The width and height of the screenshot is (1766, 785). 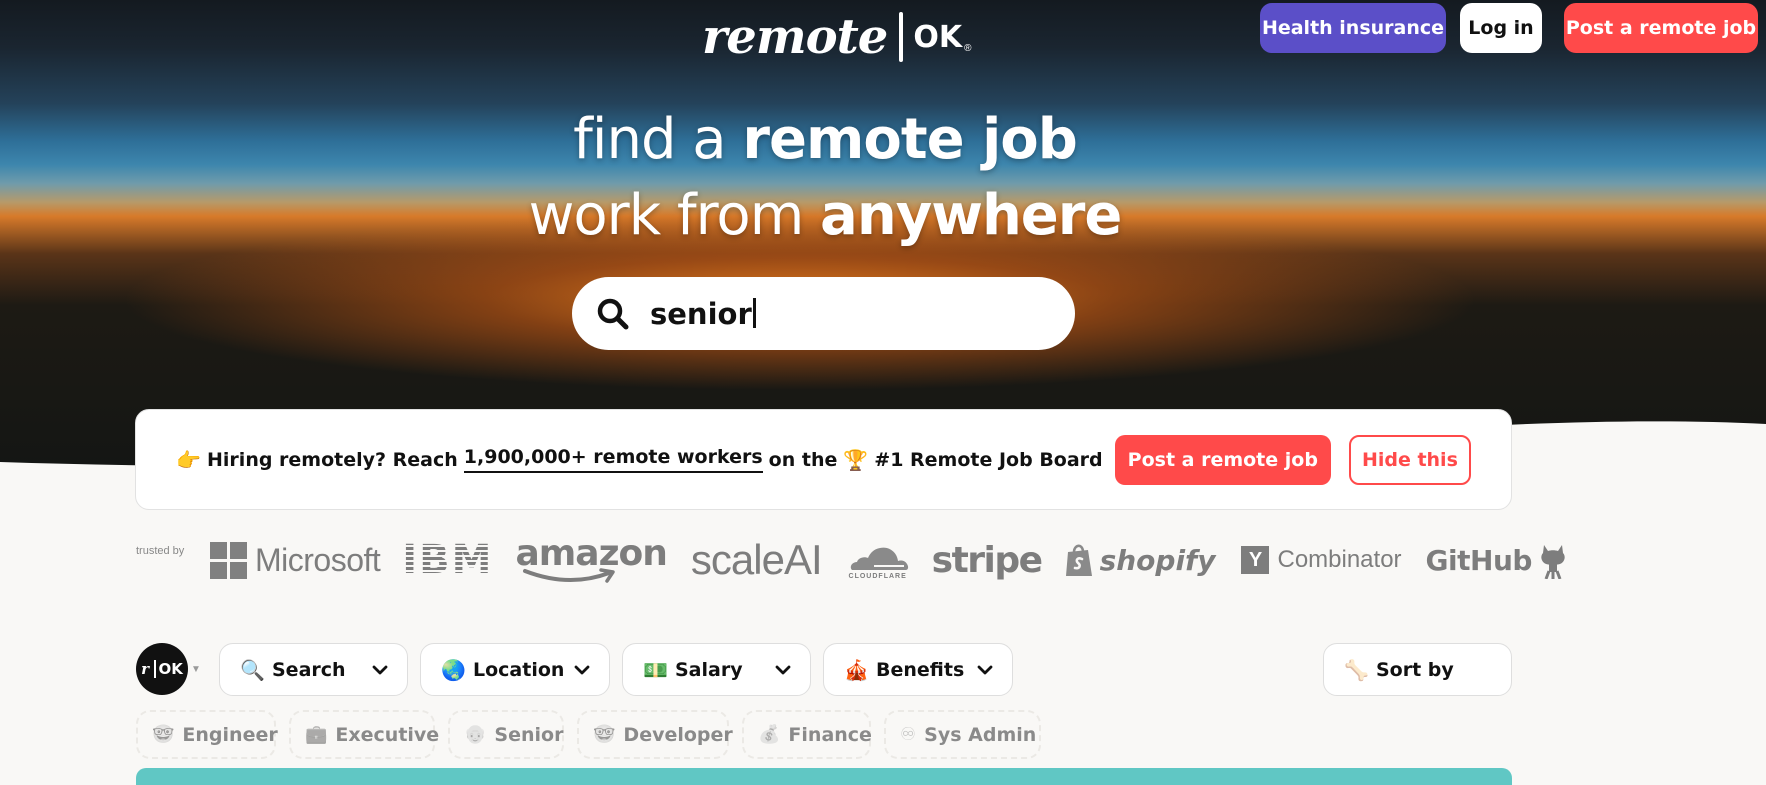 What do you see at coordinates (160, 551) in the screenshot?
I see `trusted-by-label: trusted by` at bounding box center [160, 551].